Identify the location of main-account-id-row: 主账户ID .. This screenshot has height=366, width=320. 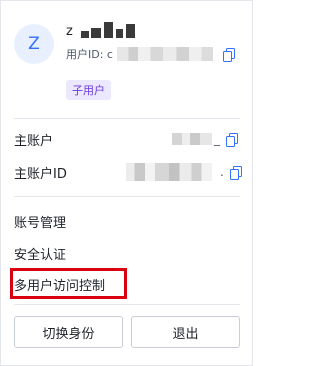
(128, 172).